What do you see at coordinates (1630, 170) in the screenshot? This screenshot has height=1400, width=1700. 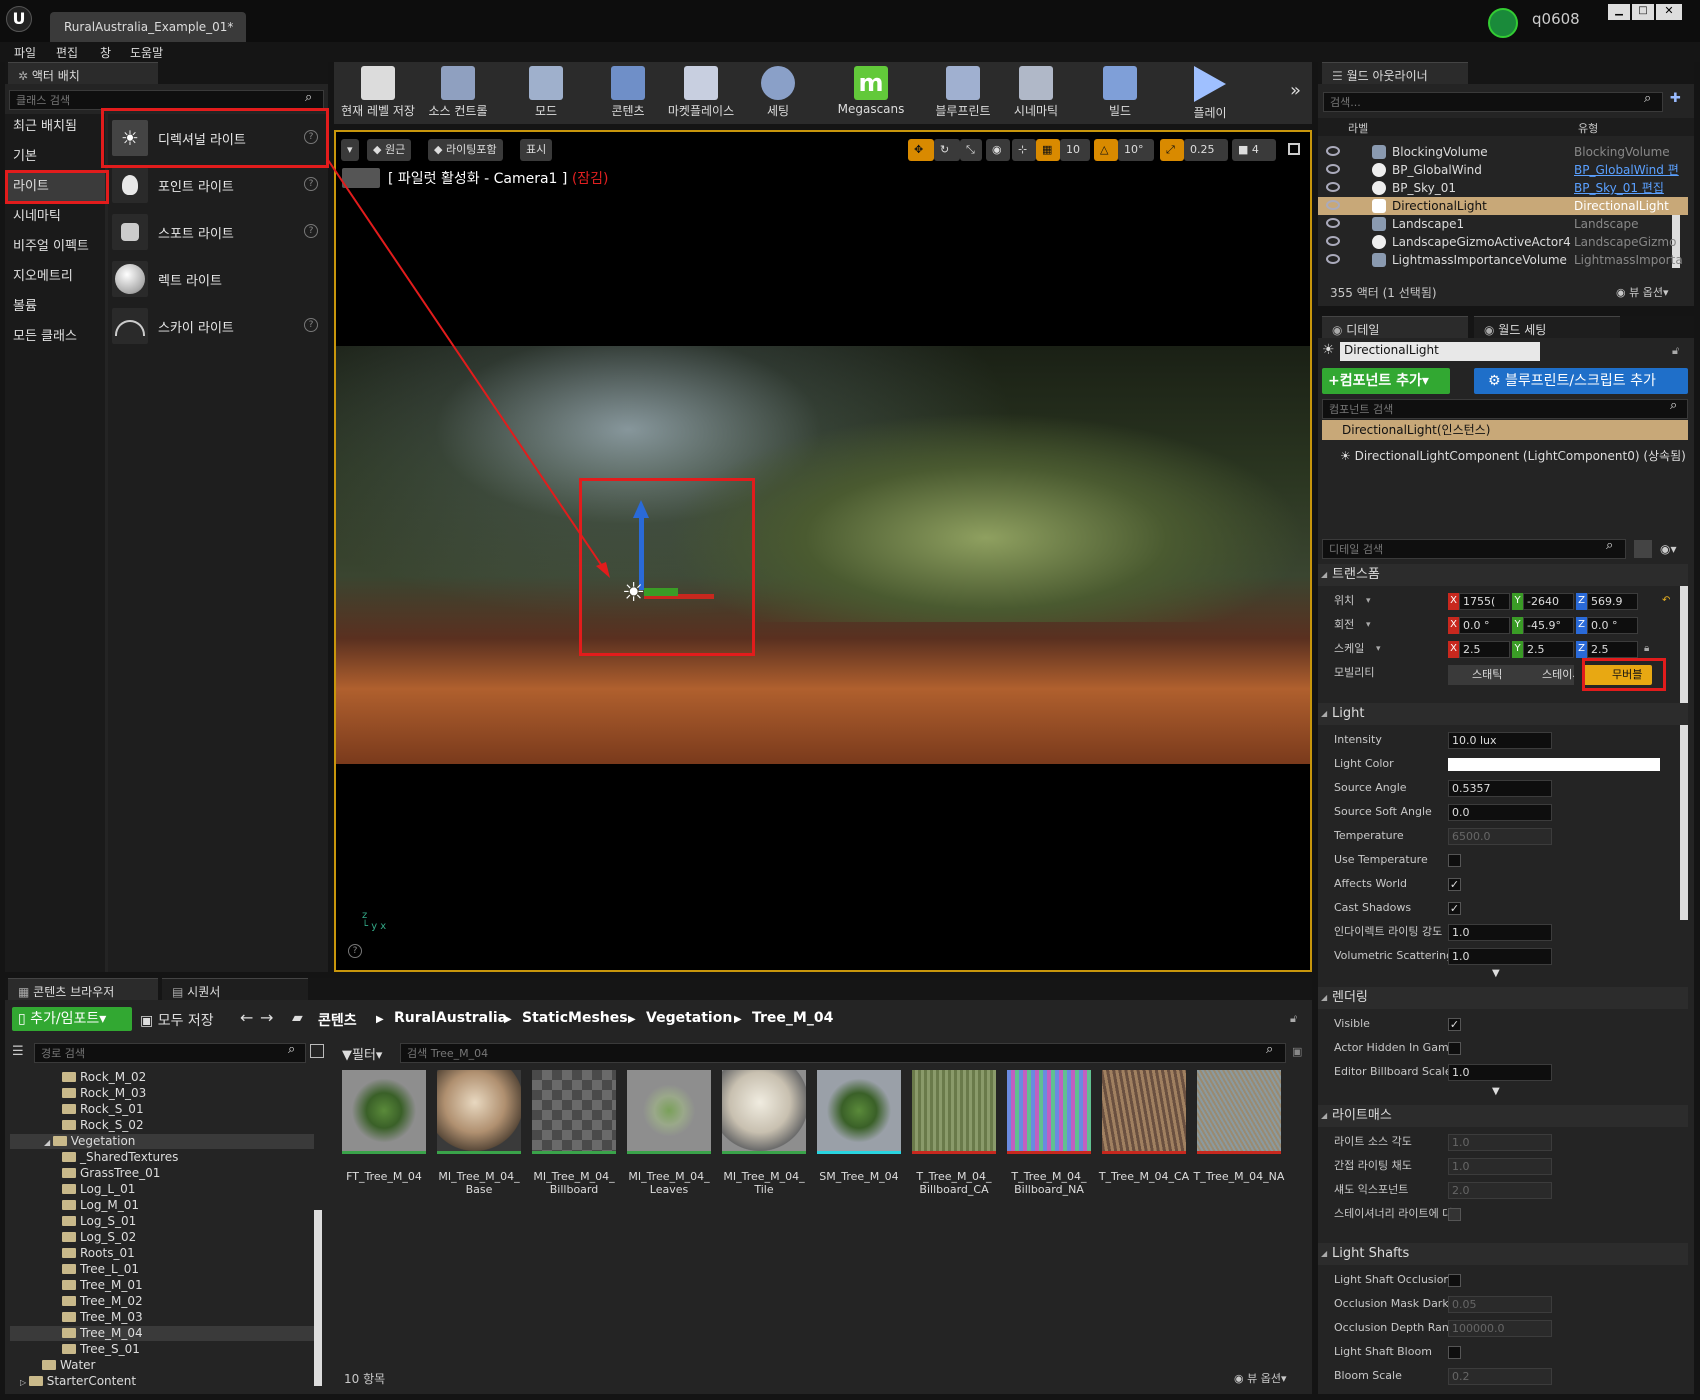 I see `row-type-link: BP_GlobalWind 편` at bounding box center [1630, 170].